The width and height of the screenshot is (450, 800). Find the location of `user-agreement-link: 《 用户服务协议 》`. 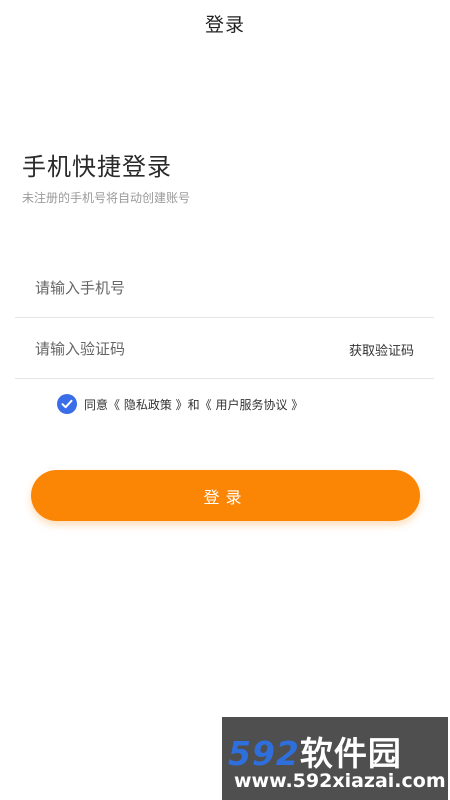

user-agreement-link: 《 用户服务协议 》 is located at coordinates (252, 405).